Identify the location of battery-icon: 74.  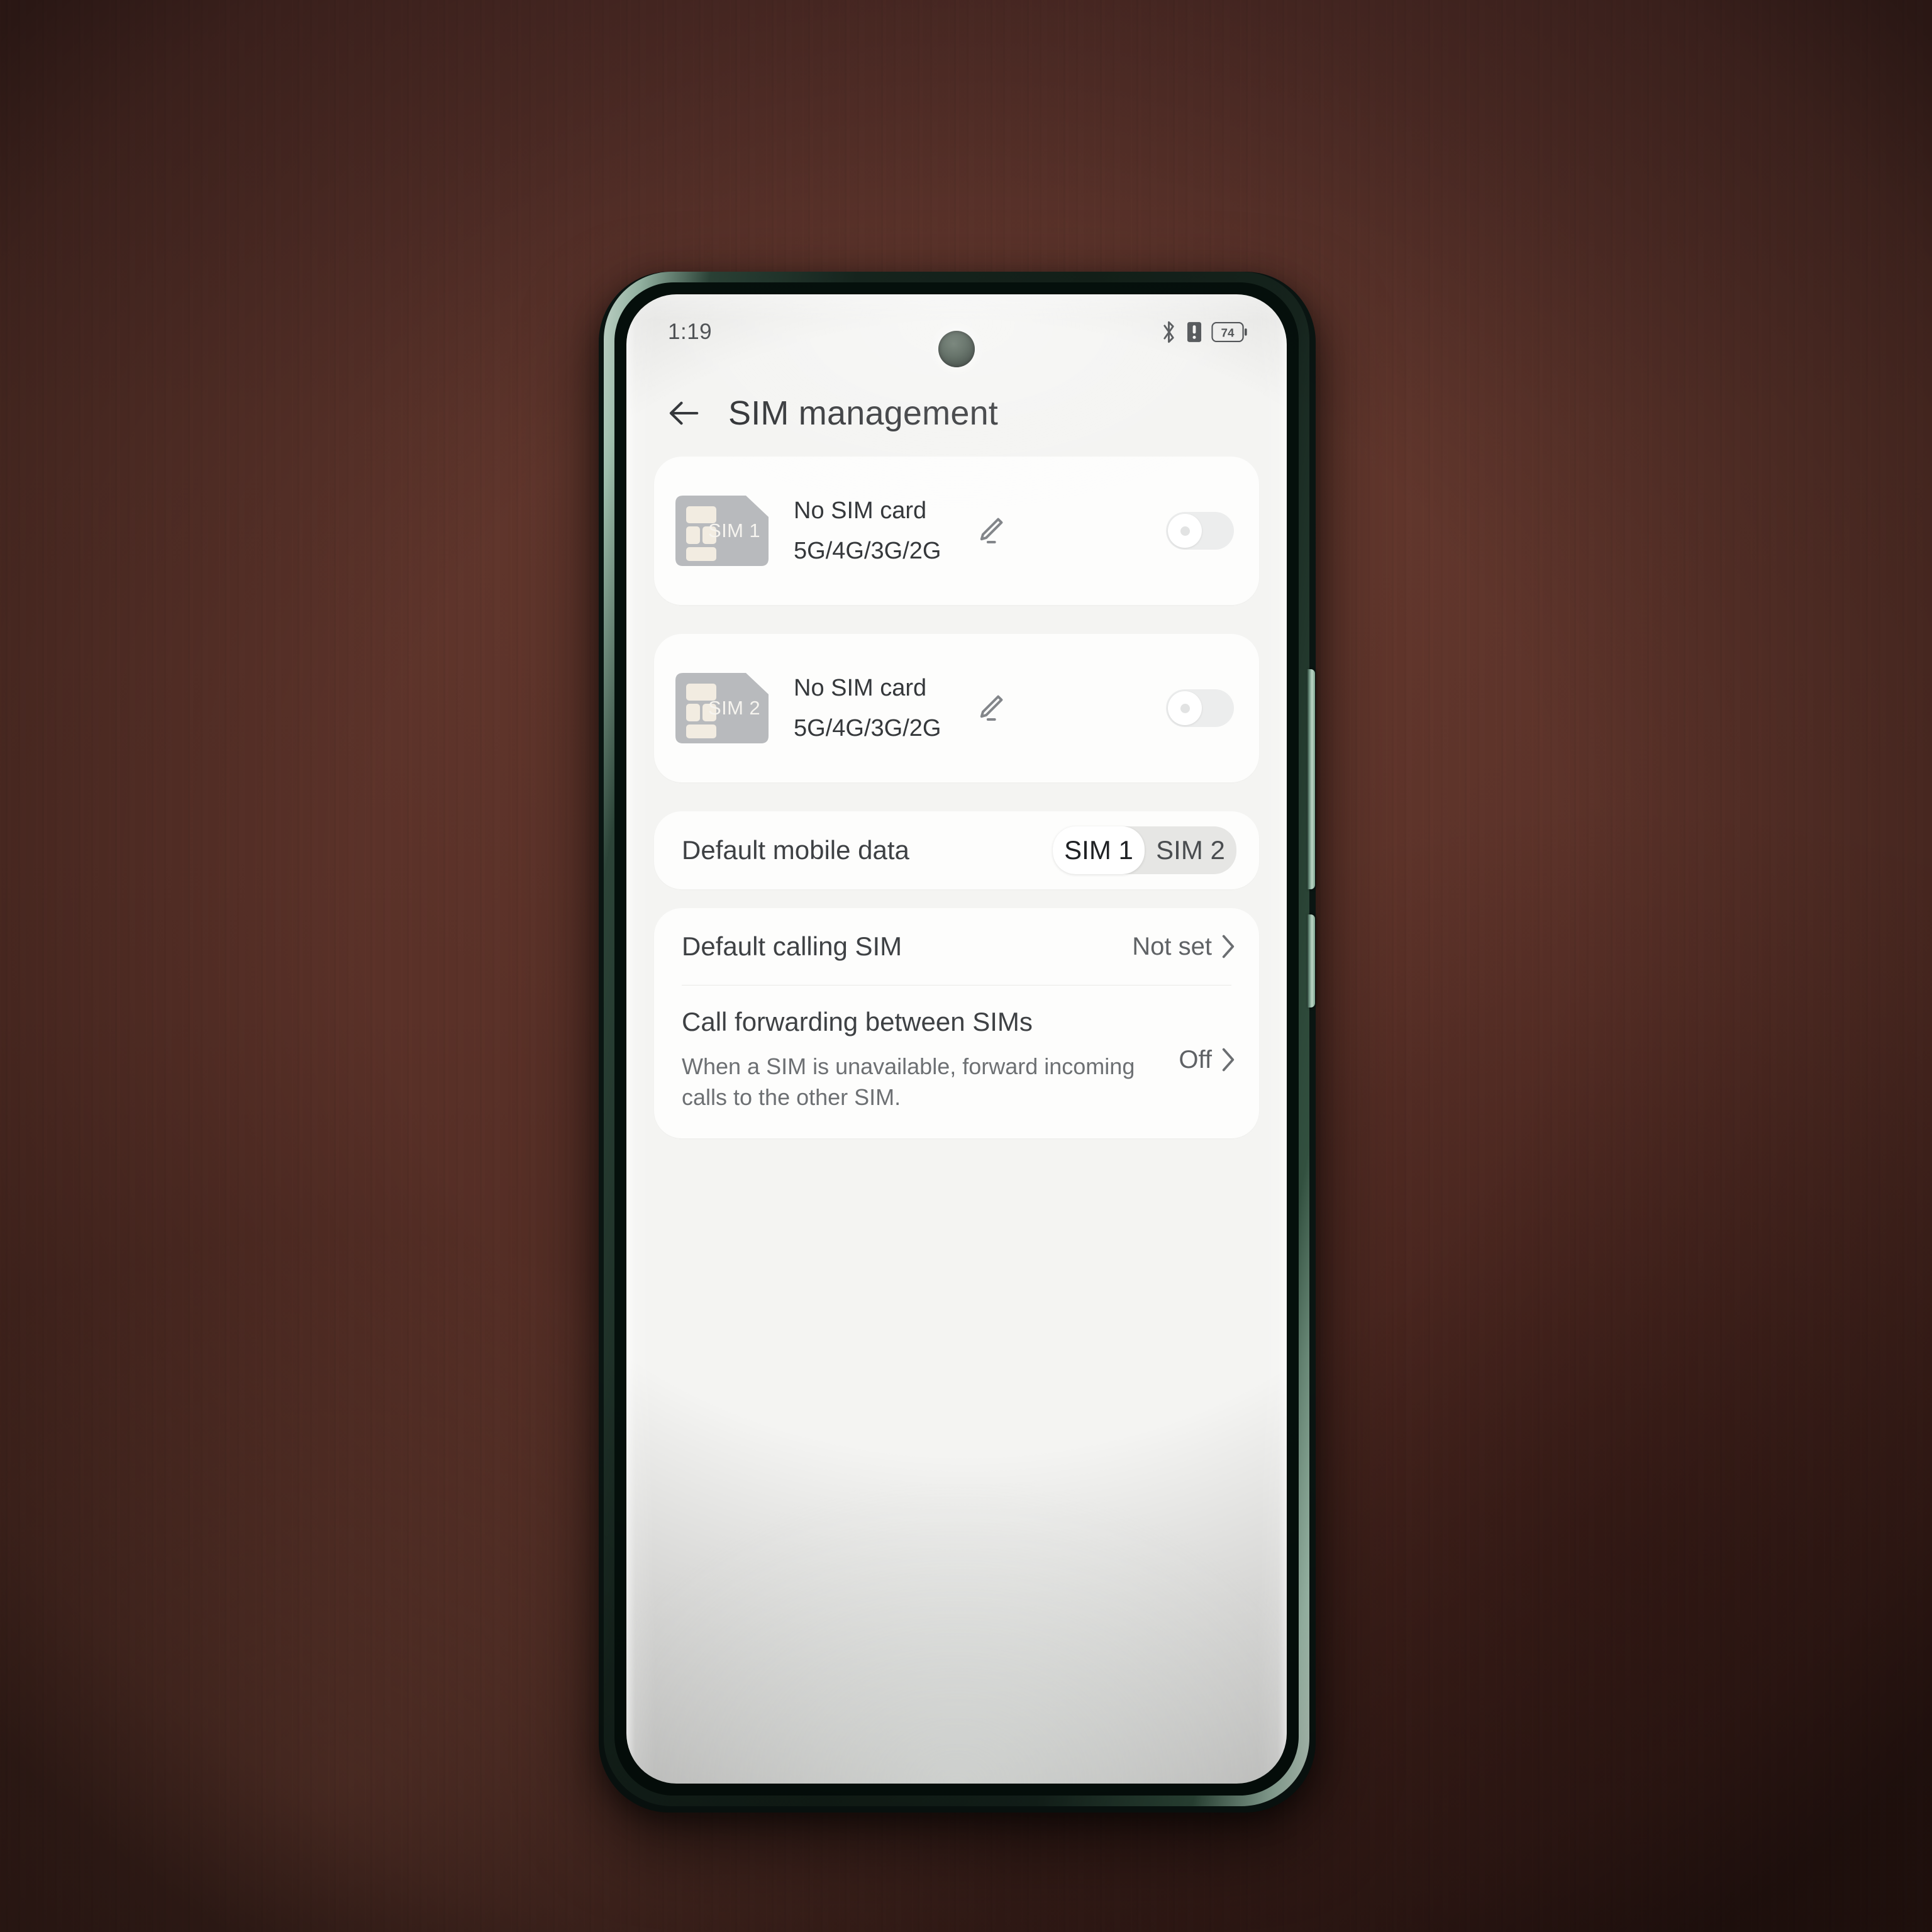
(1229, 332).